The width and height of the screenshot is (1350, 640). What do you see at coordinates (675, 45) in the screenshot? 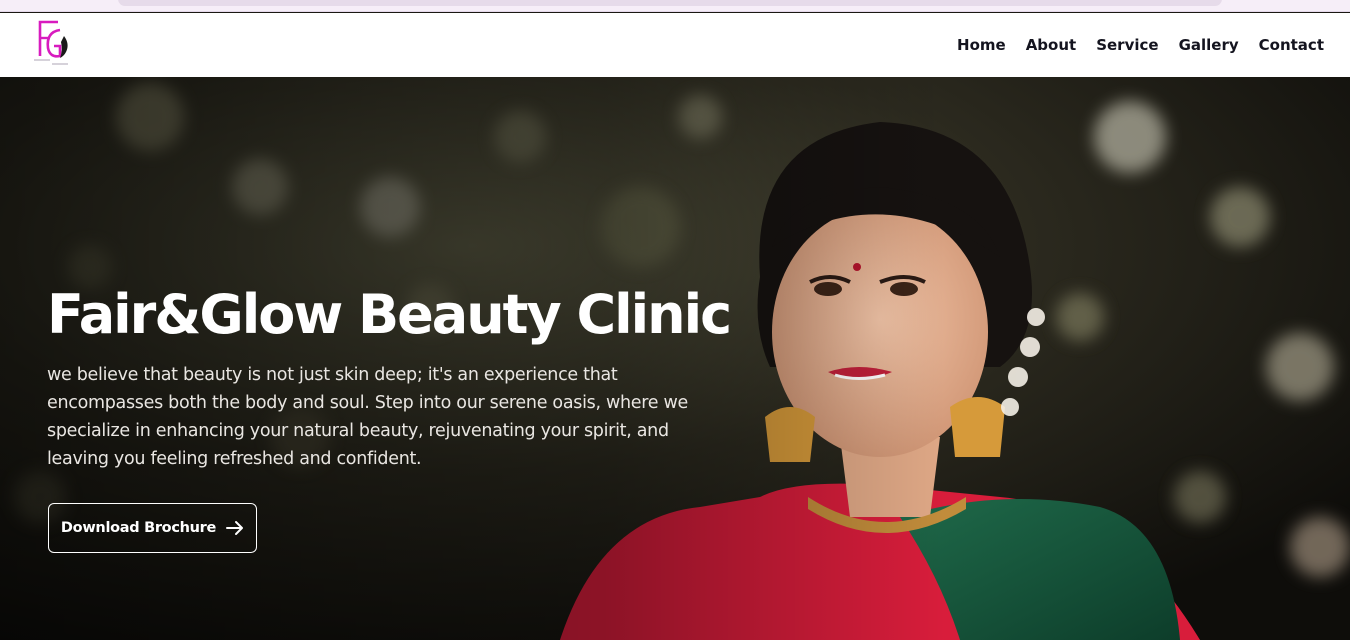
I see `site-header: Home About Service Gallery Contact` at bounding box center [675, 45].